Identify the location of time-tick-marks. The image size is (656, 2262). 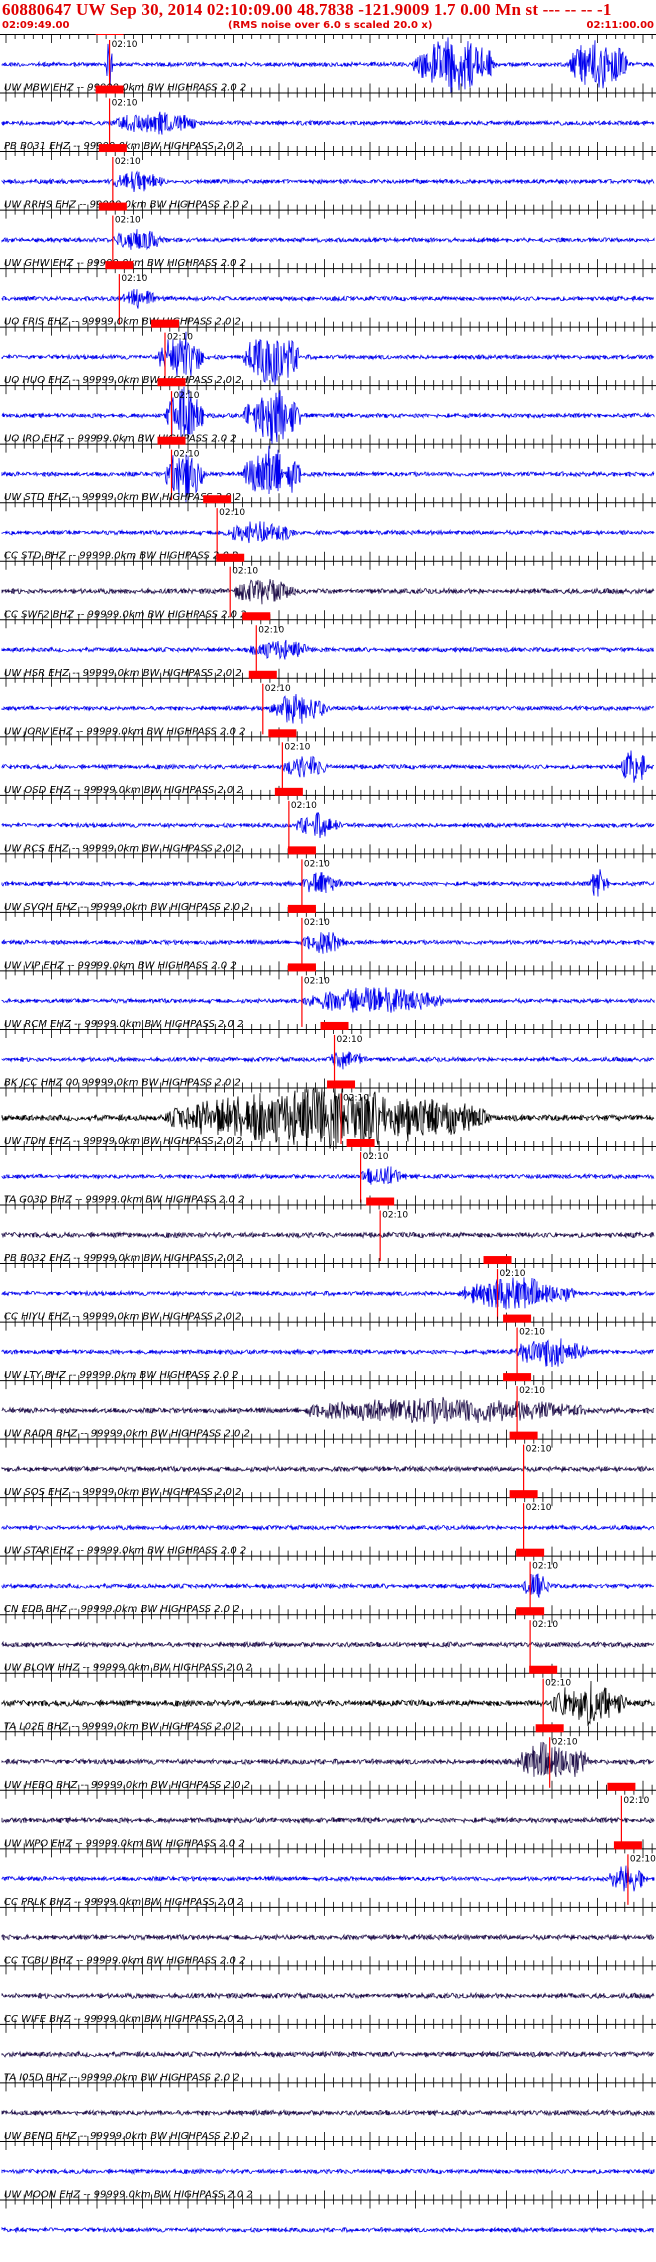
(329, 34).